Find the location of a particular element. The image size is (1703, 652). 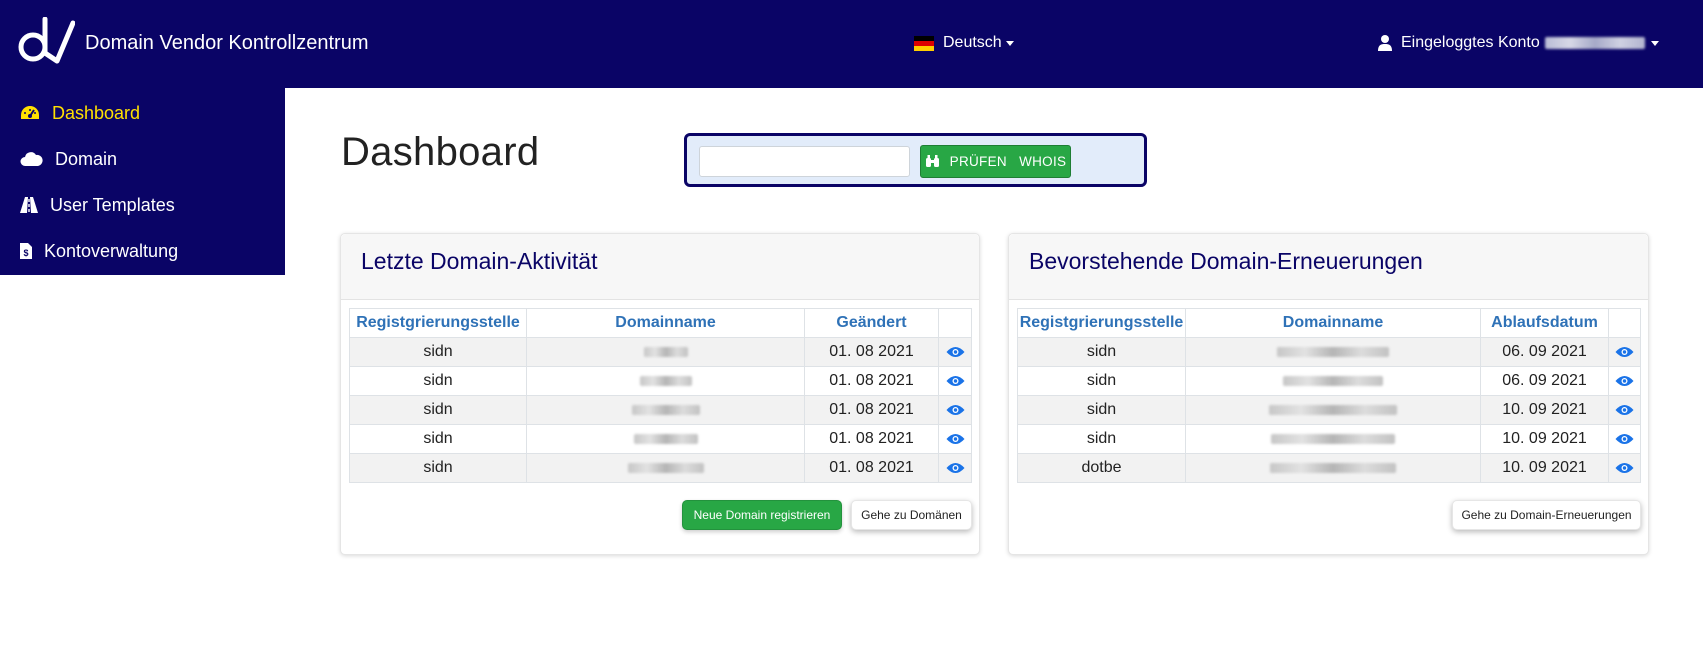

binoculars-icon is located at coordinates (932, 161).